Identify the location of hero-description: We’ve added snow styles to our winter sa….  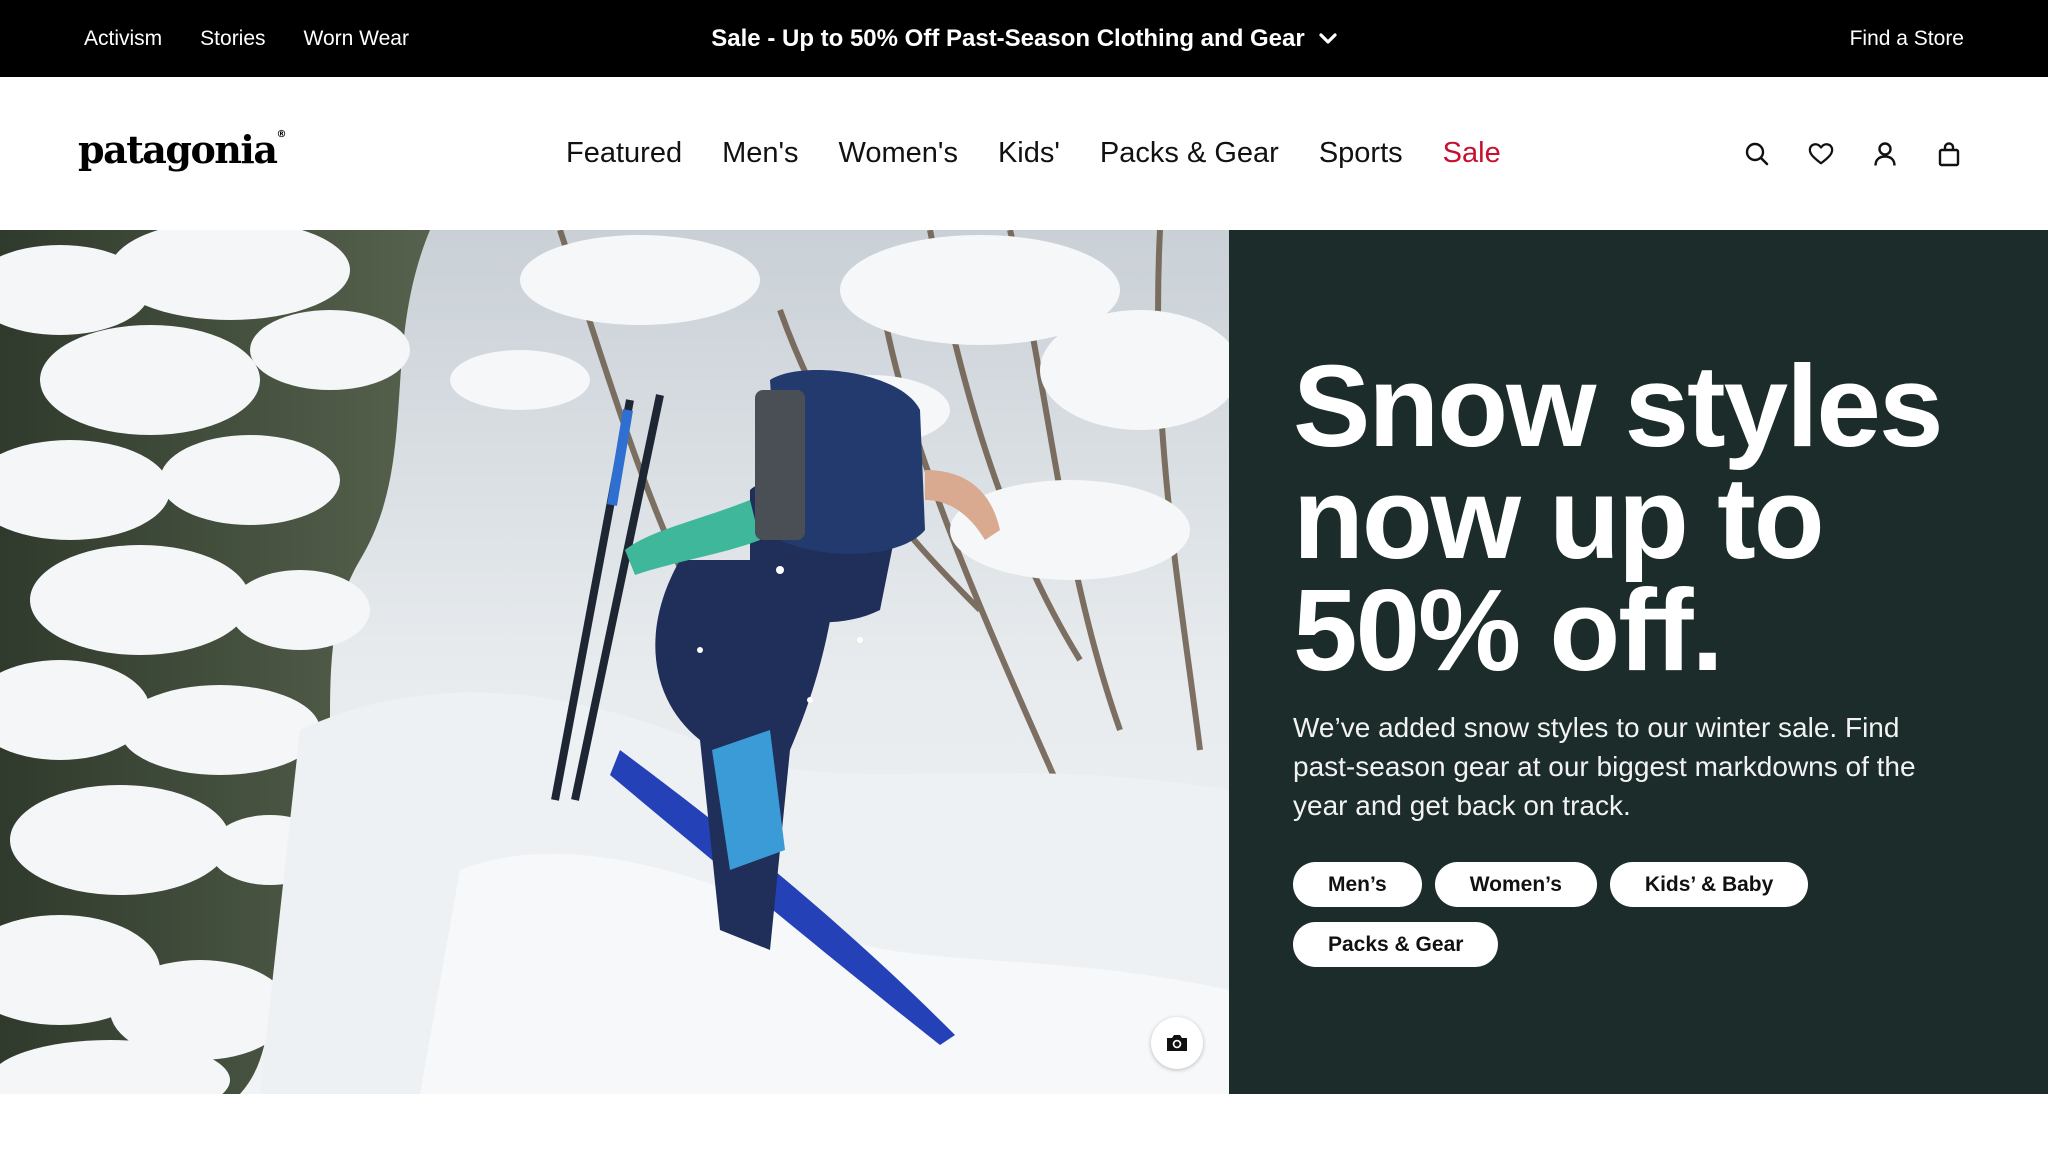
(1604, 766).